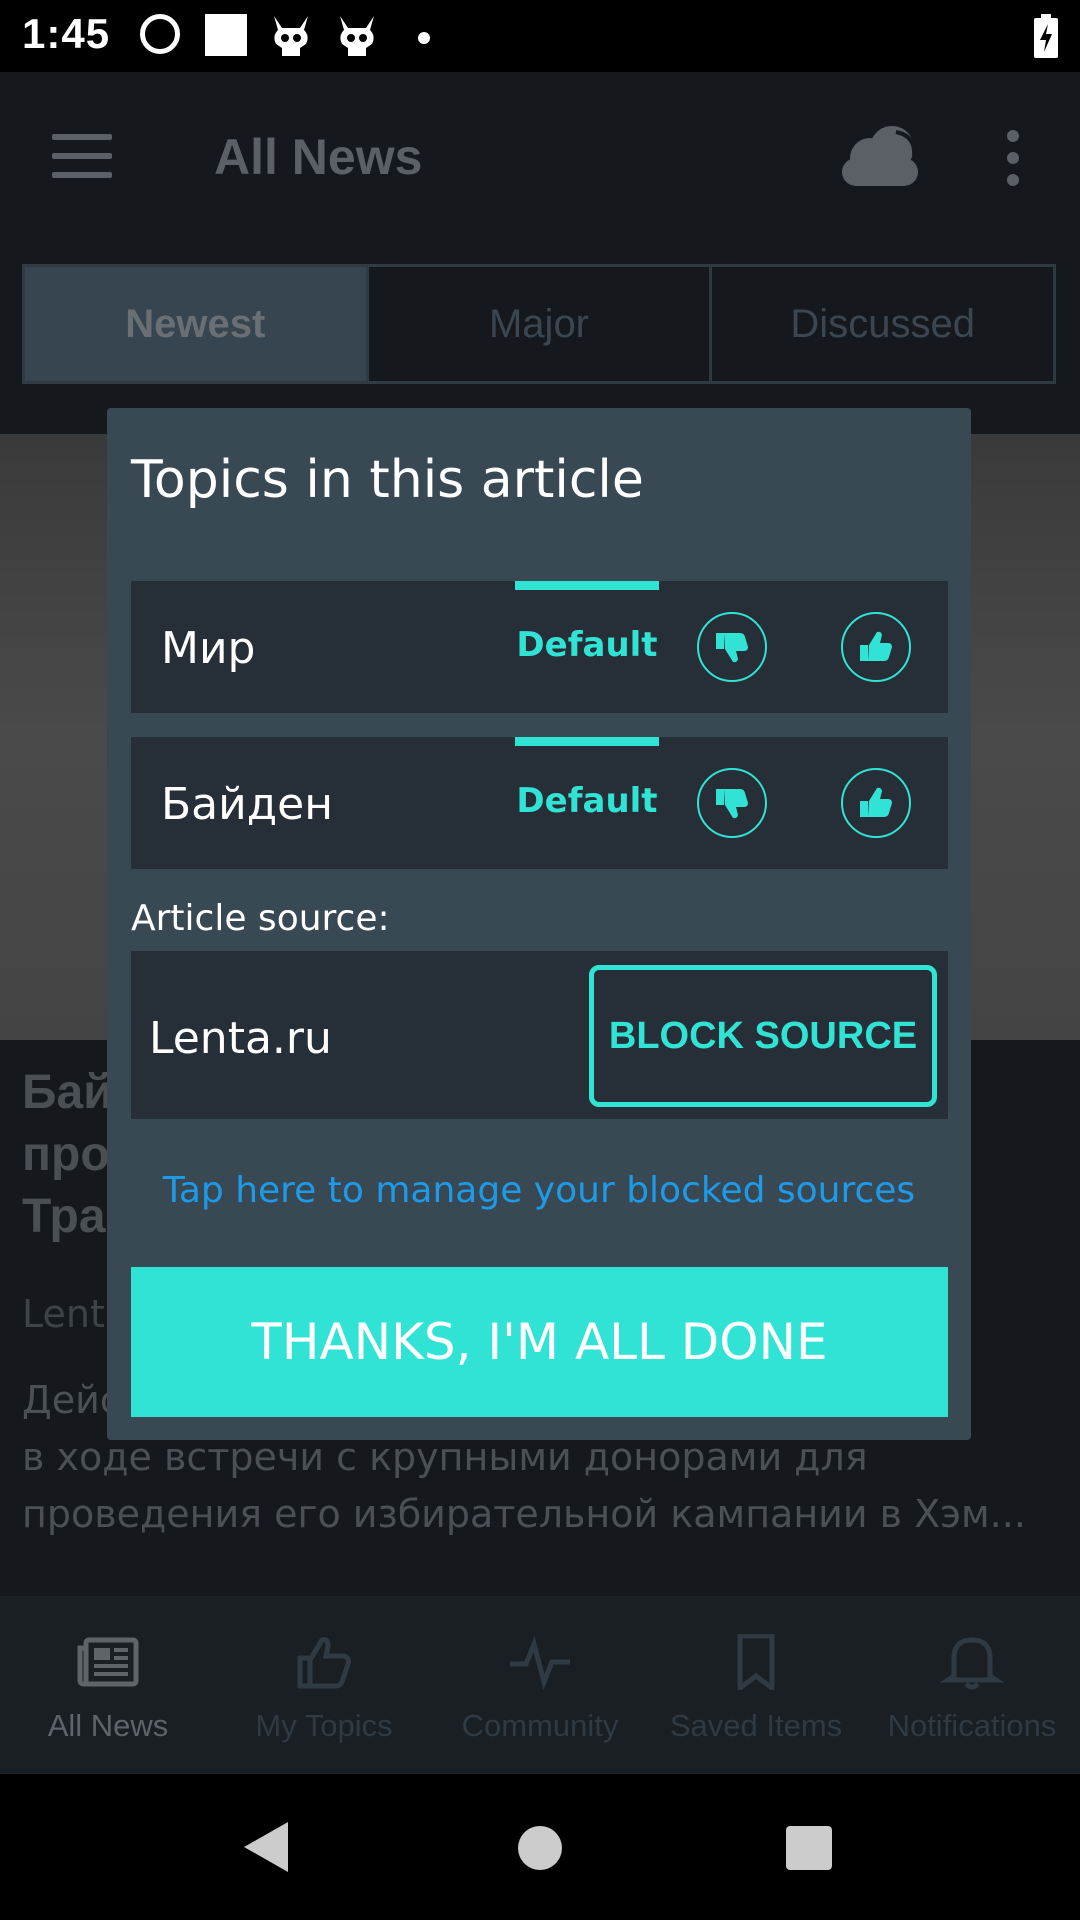 The width and height of the screenshot is (1080, 1920). What do you see at coordinates (108, 1662) in the screenshot?
I see `newspaper-icon` at bounding box center [108, 1662].